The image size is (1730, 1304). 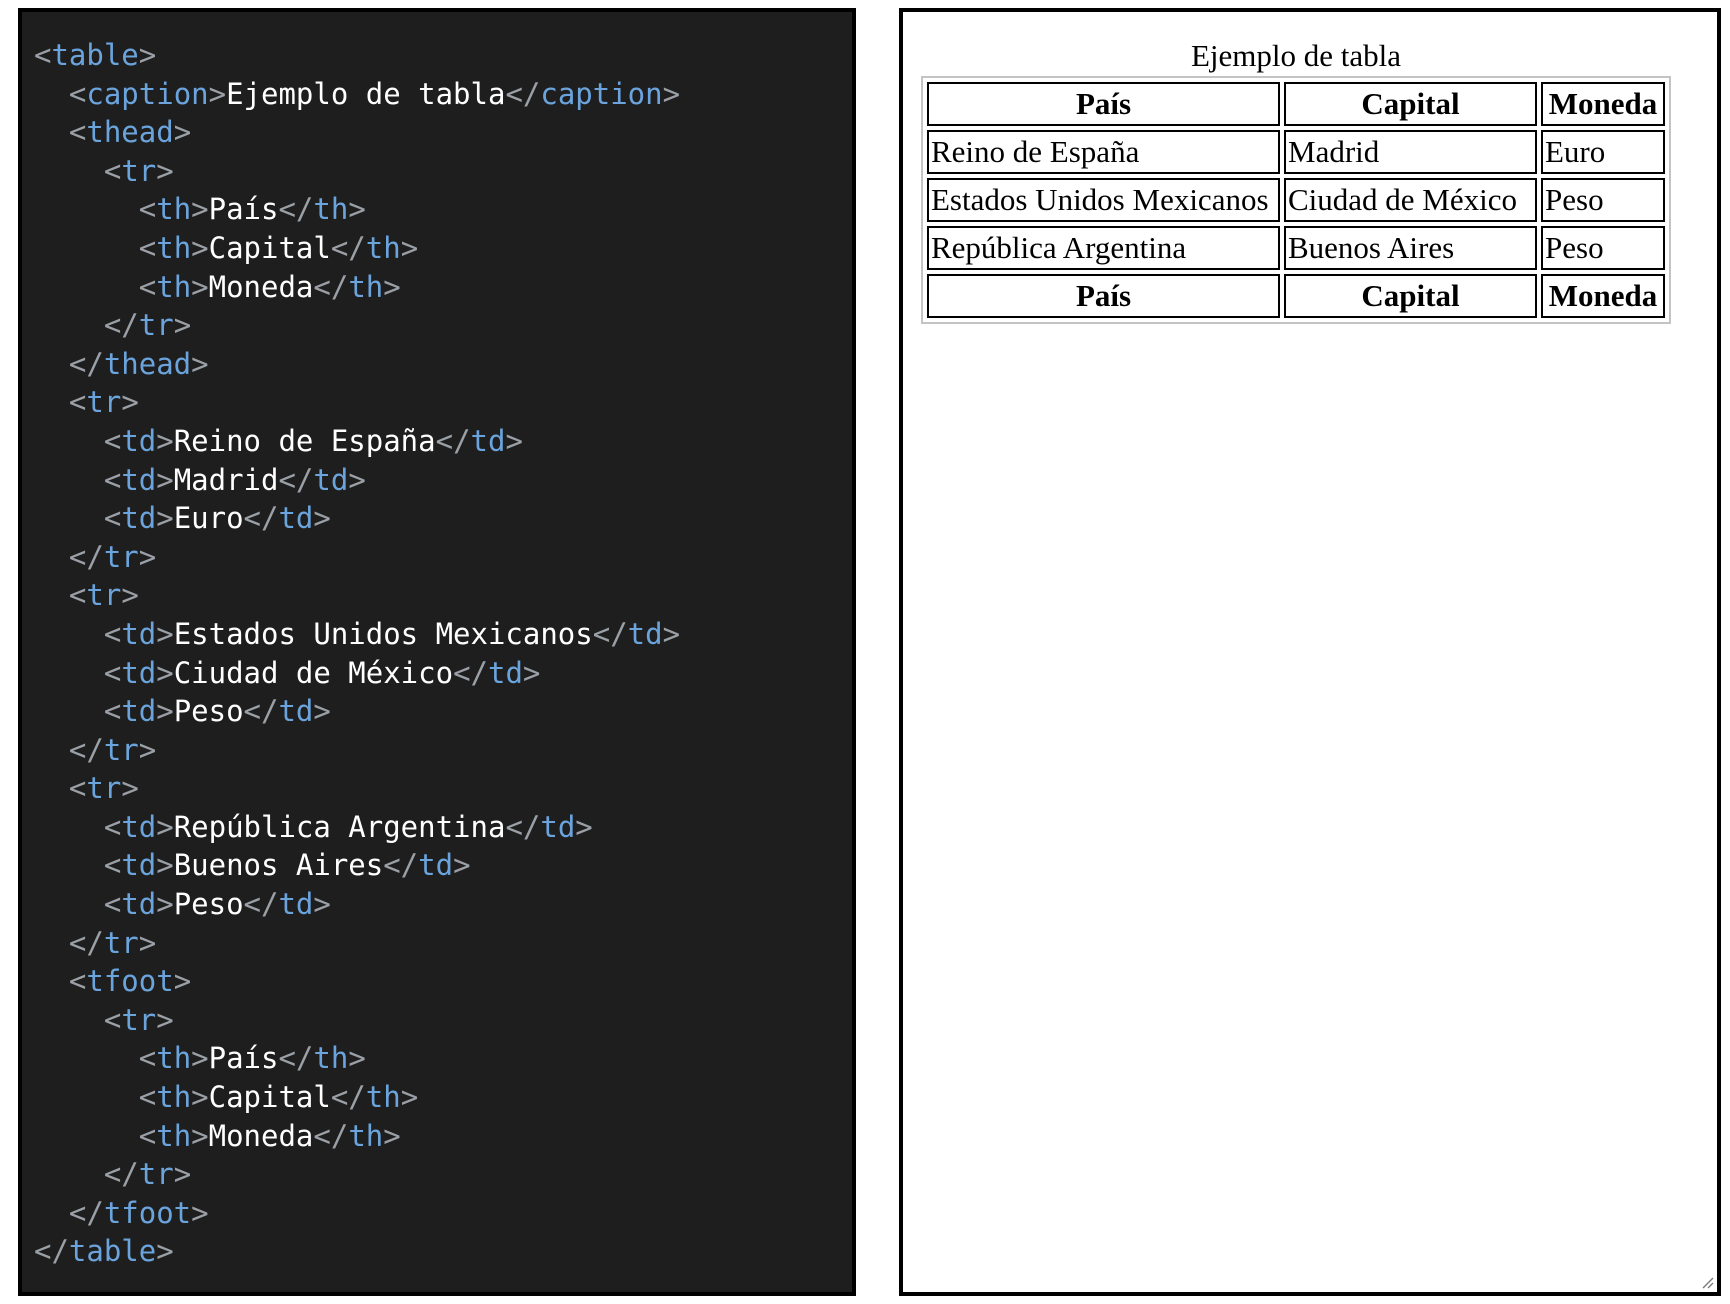 I want to click on code-line: <th>País</th>, so click(x=357, y=209).